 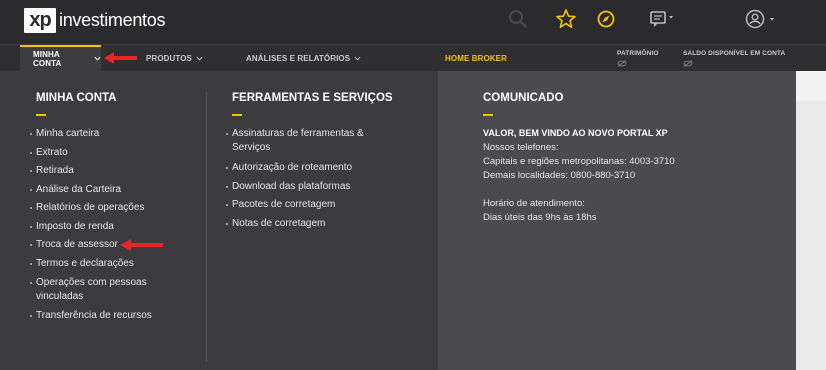 I want to click on nav-home-broker: HOME BROKER, so click(x=476, y=58).